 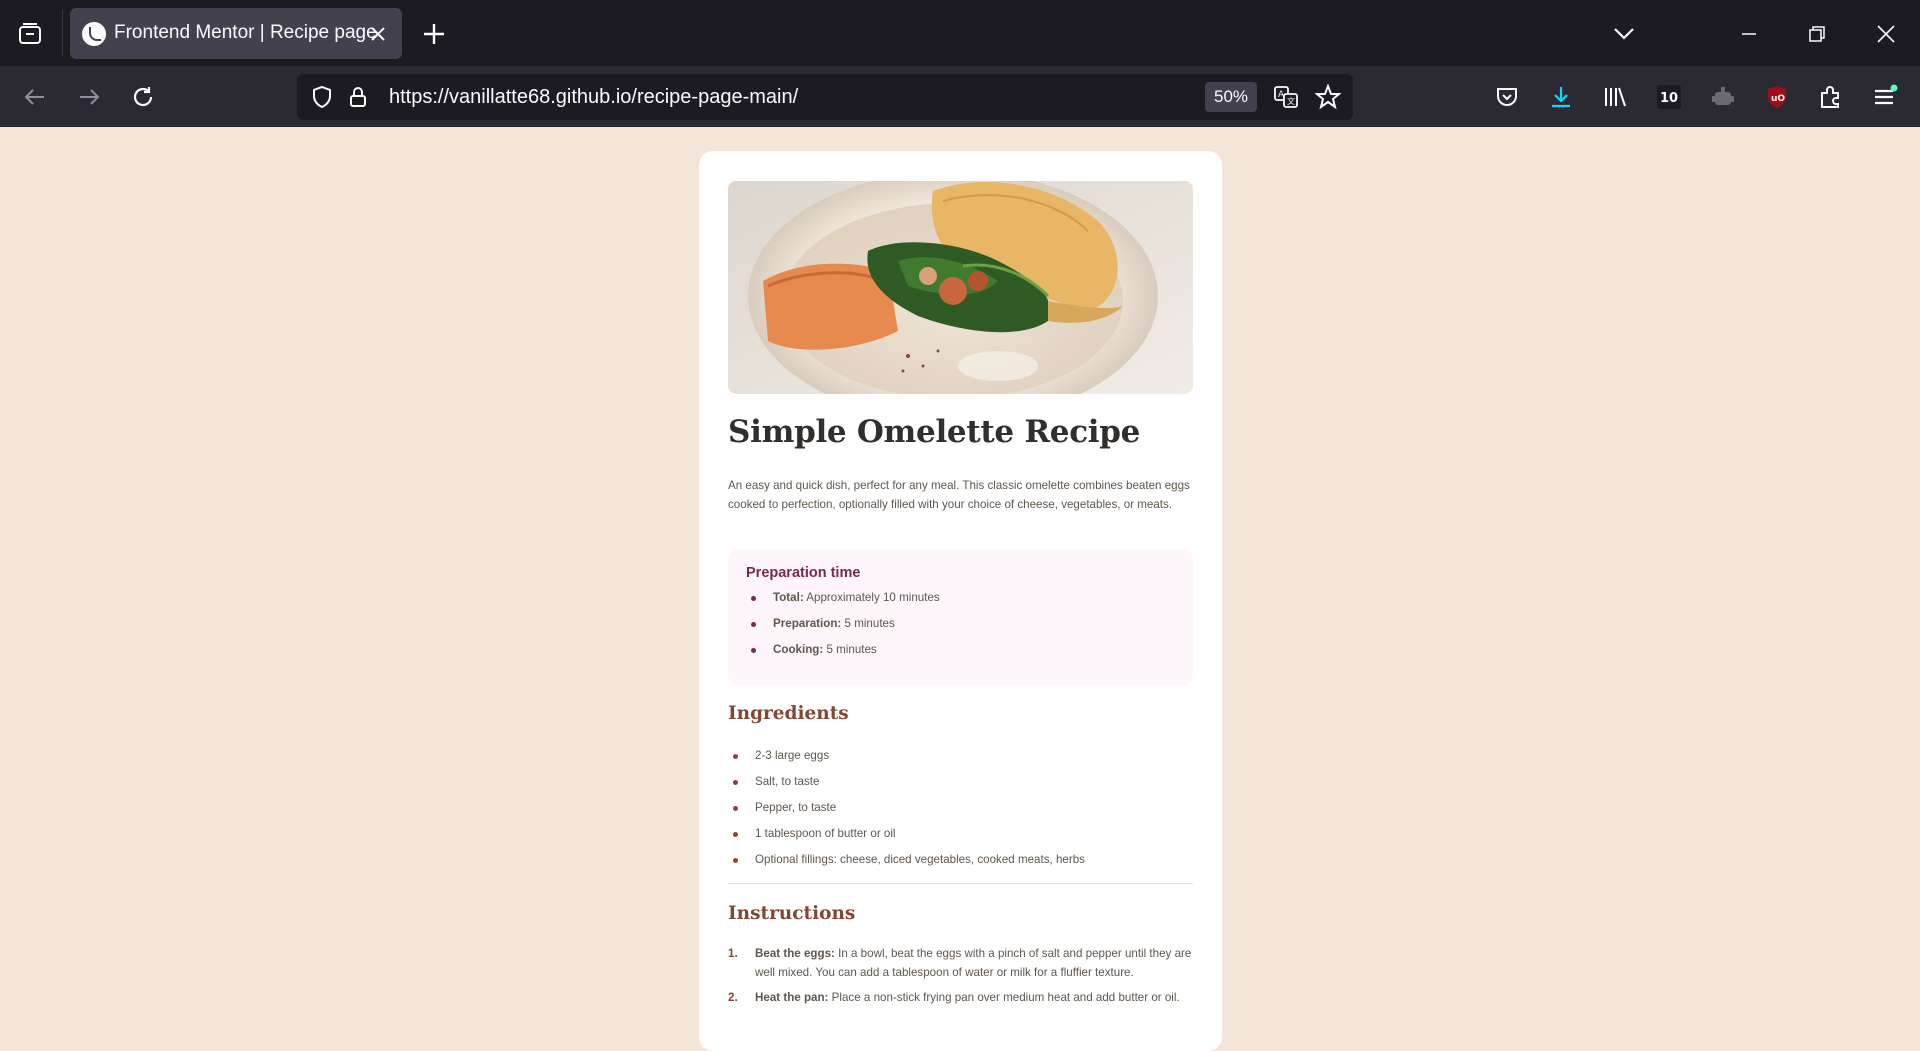 I want to click on extensions-puzzle-icon, so click(x=1831, y=97).